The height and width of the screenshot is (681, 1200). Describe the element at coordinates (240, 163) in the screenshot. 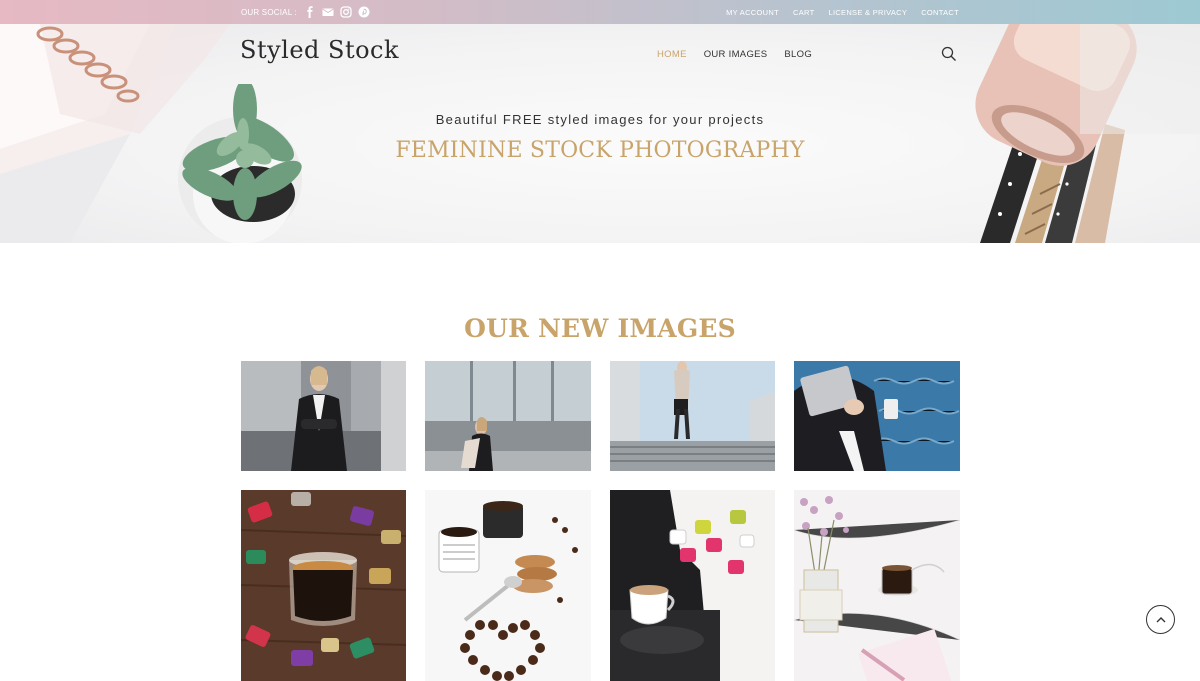

I see `succulent-image` at that location.